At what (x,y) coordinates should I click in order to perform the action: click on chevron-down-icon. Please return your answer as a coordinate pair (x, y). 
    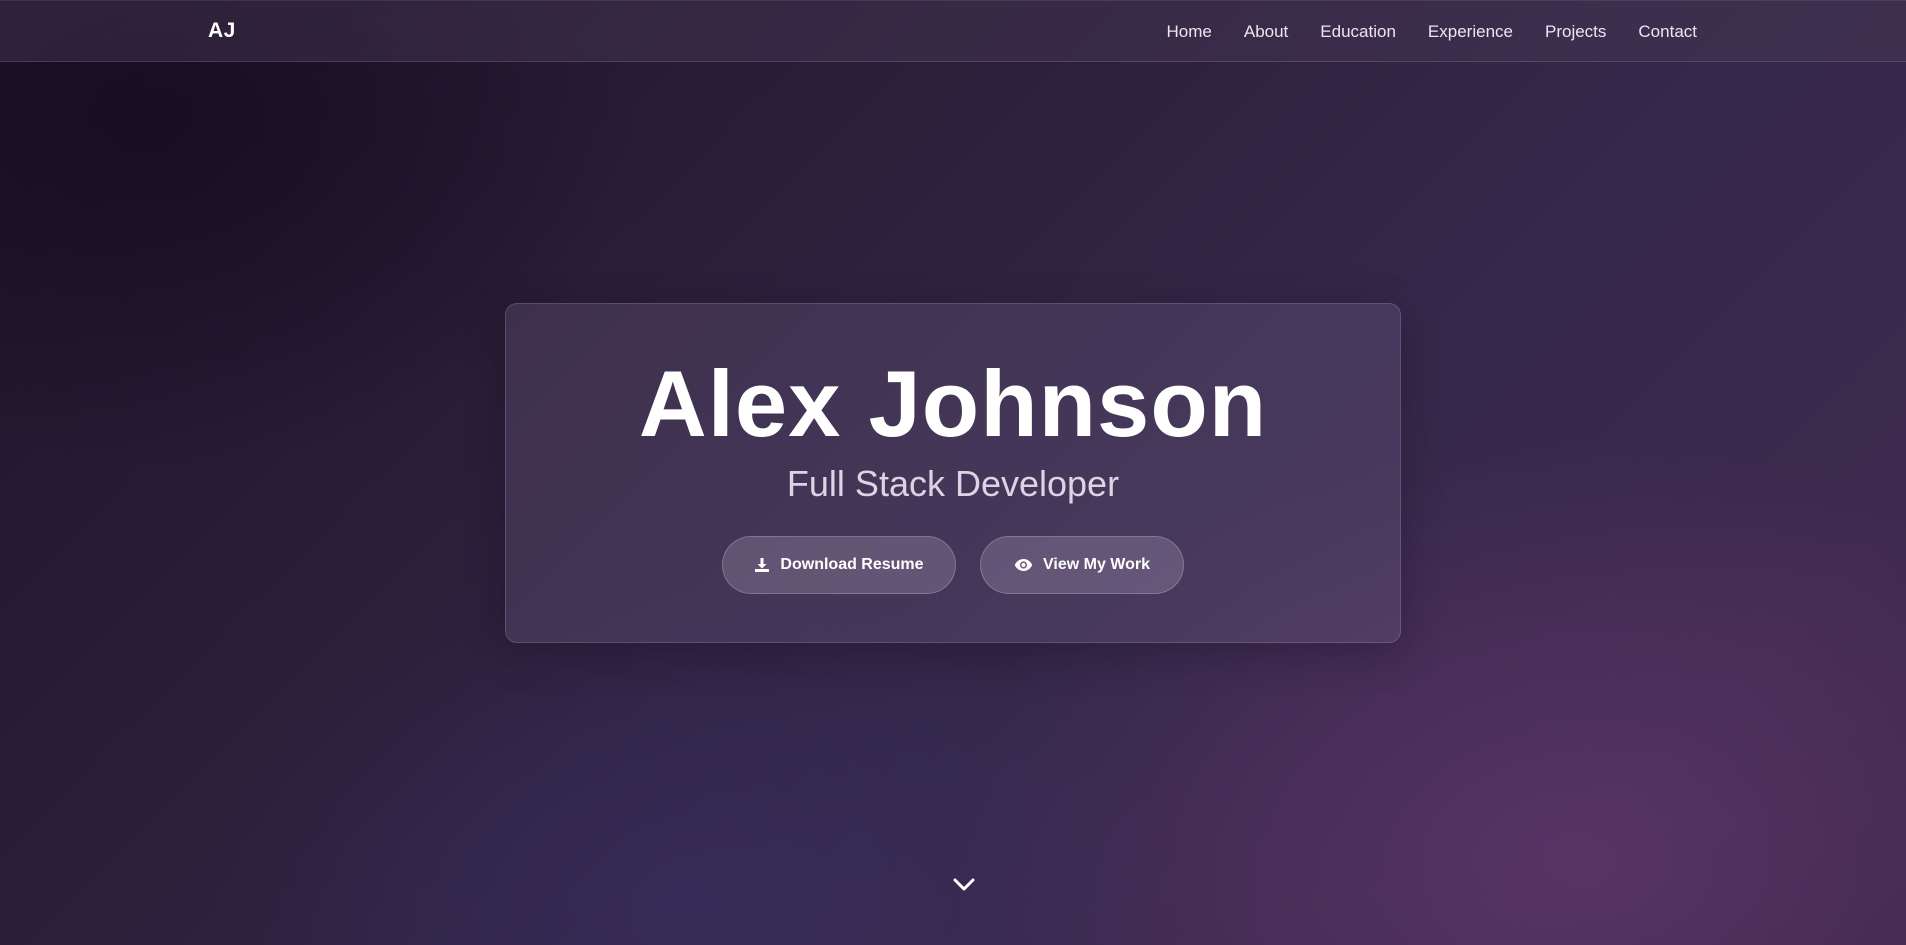
    Looking at the image, I should click on (964, 888).